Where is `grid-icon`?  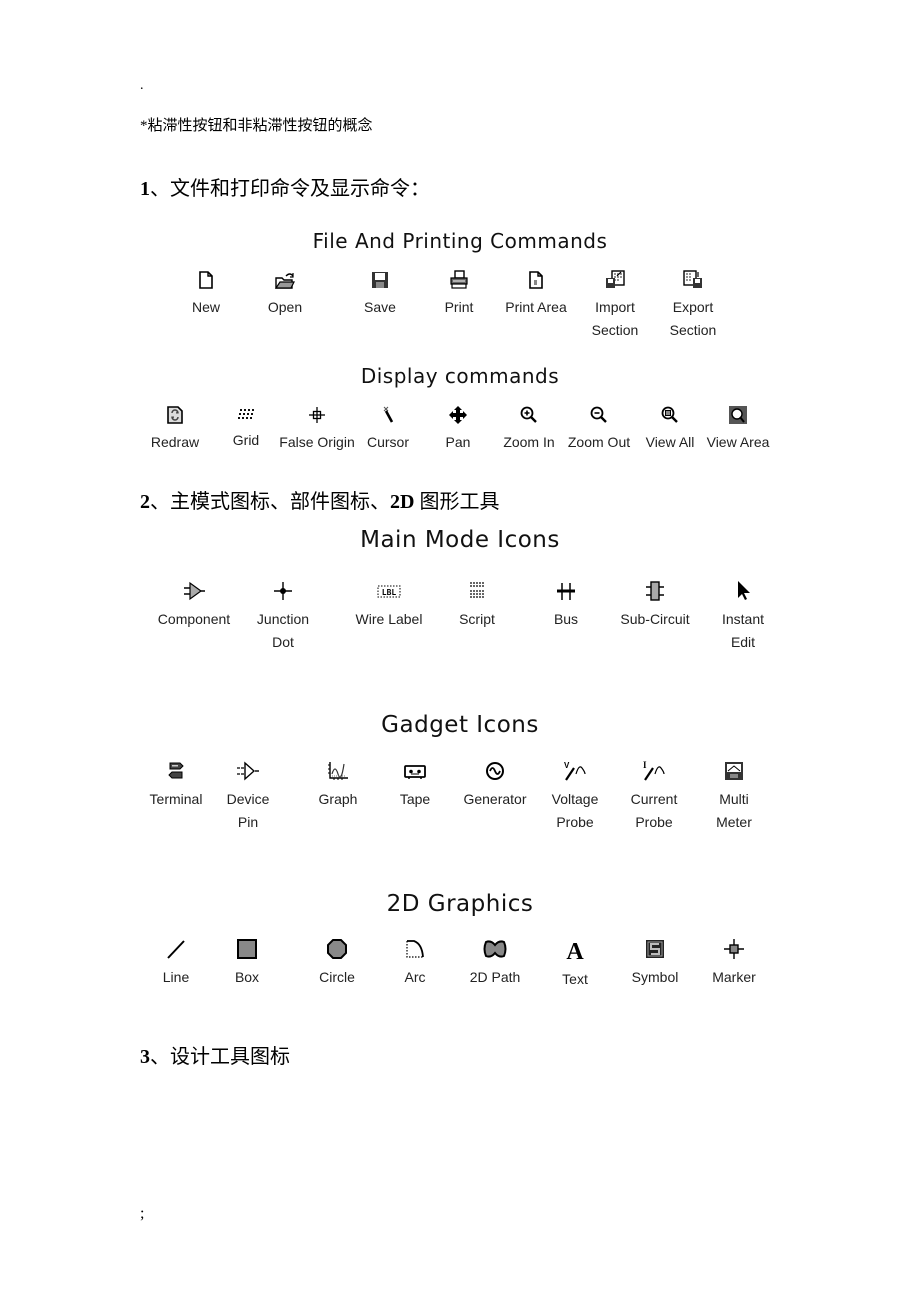
grid-icon is located at coordinates (246, 414).